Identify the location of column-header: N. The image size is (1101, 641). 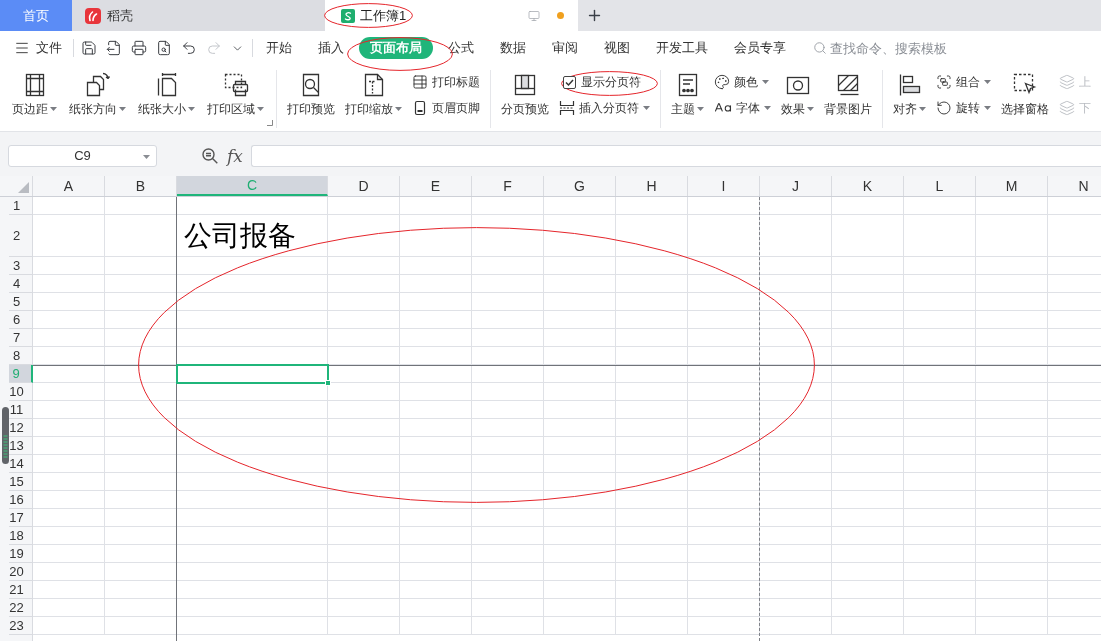
(1074, 186).